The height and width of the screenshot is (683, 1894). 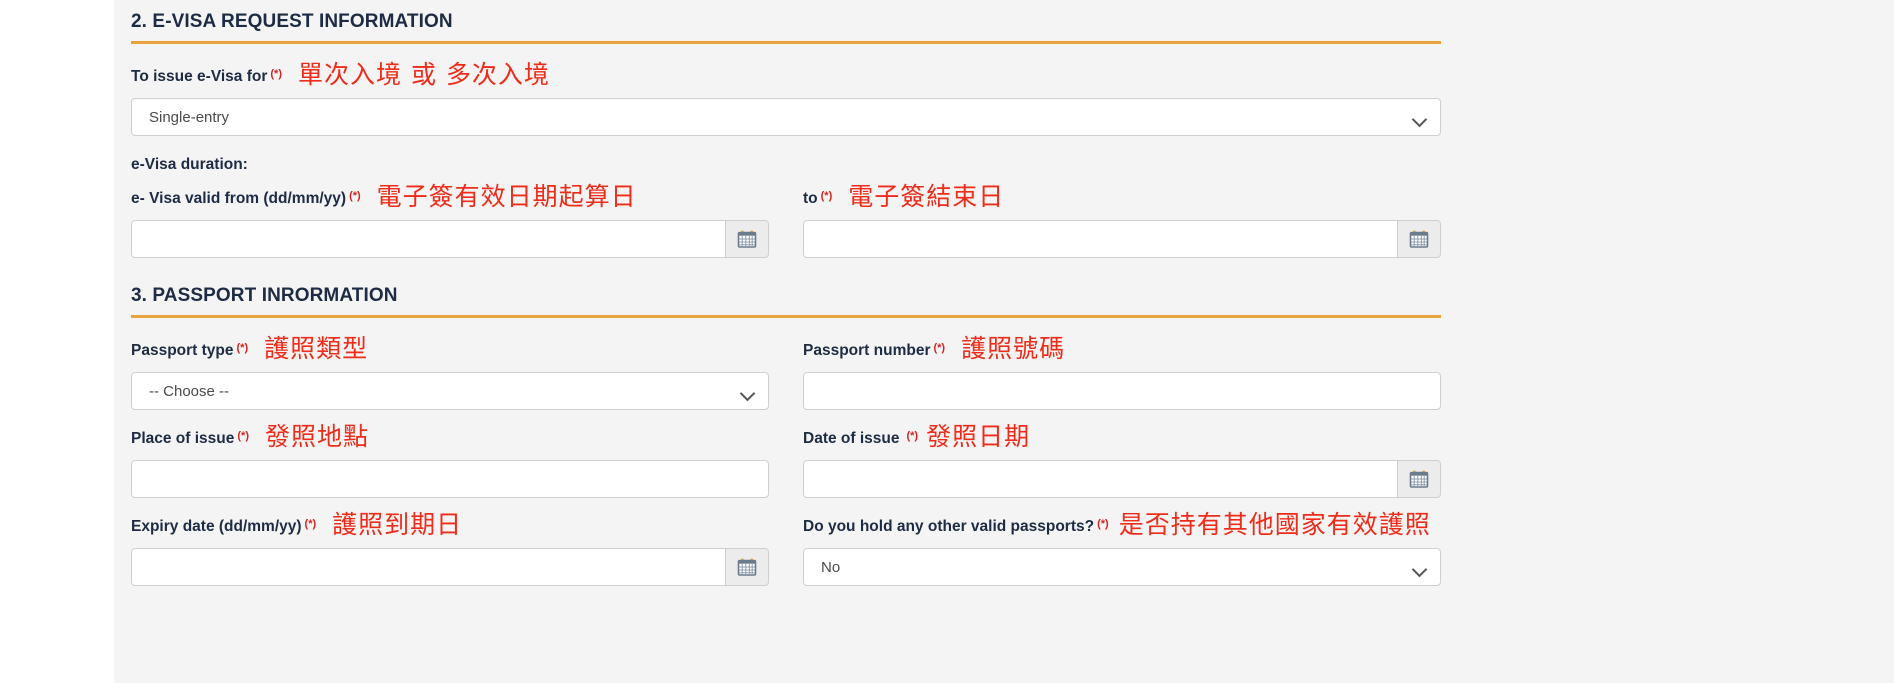 I want to click on calendar-button-valid-to, so click(x=1419, y=239).